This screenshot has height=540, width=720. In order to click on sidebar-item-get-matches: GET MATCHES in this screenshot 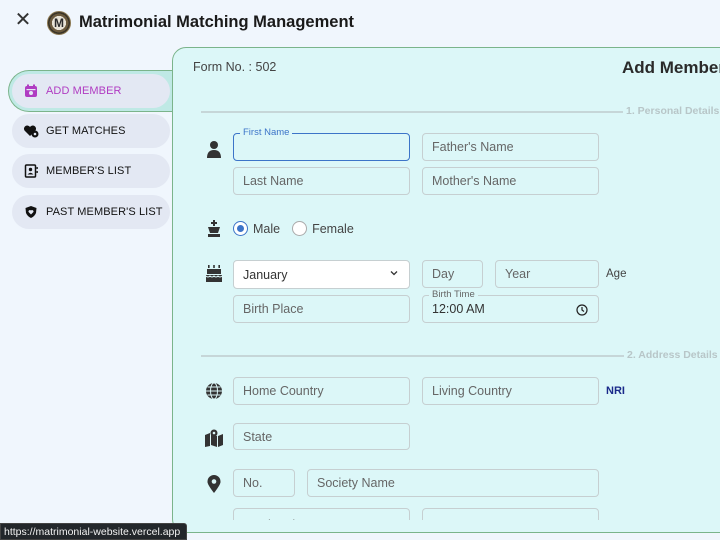, I will do `click(91, 131)`.